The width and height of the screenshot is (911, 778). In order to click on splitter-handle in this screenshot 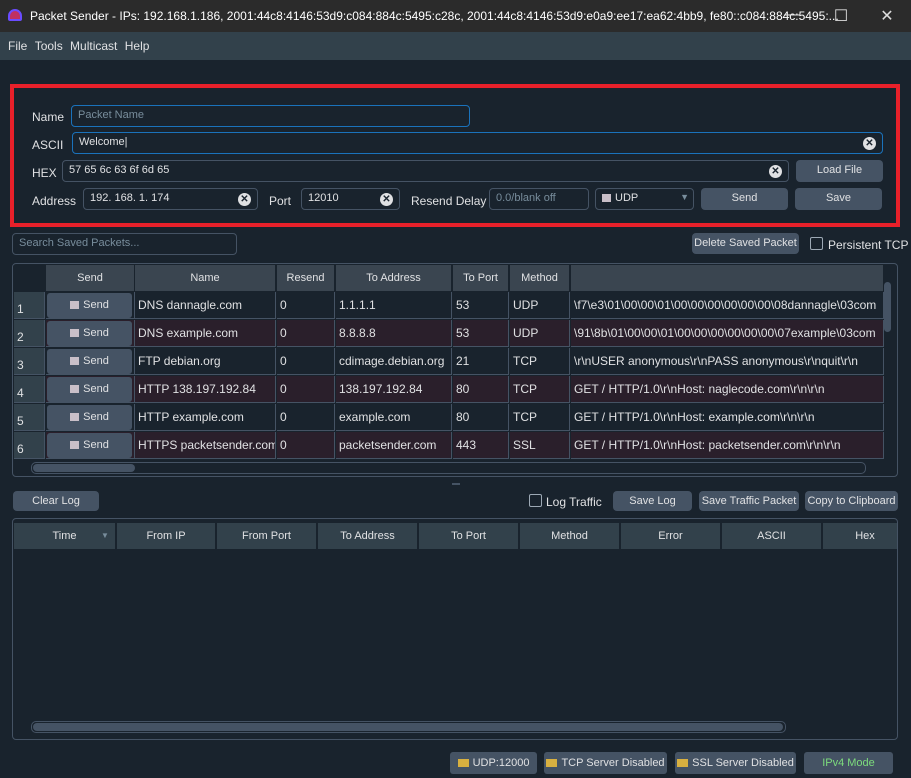, I will do `click(456, 484)`.